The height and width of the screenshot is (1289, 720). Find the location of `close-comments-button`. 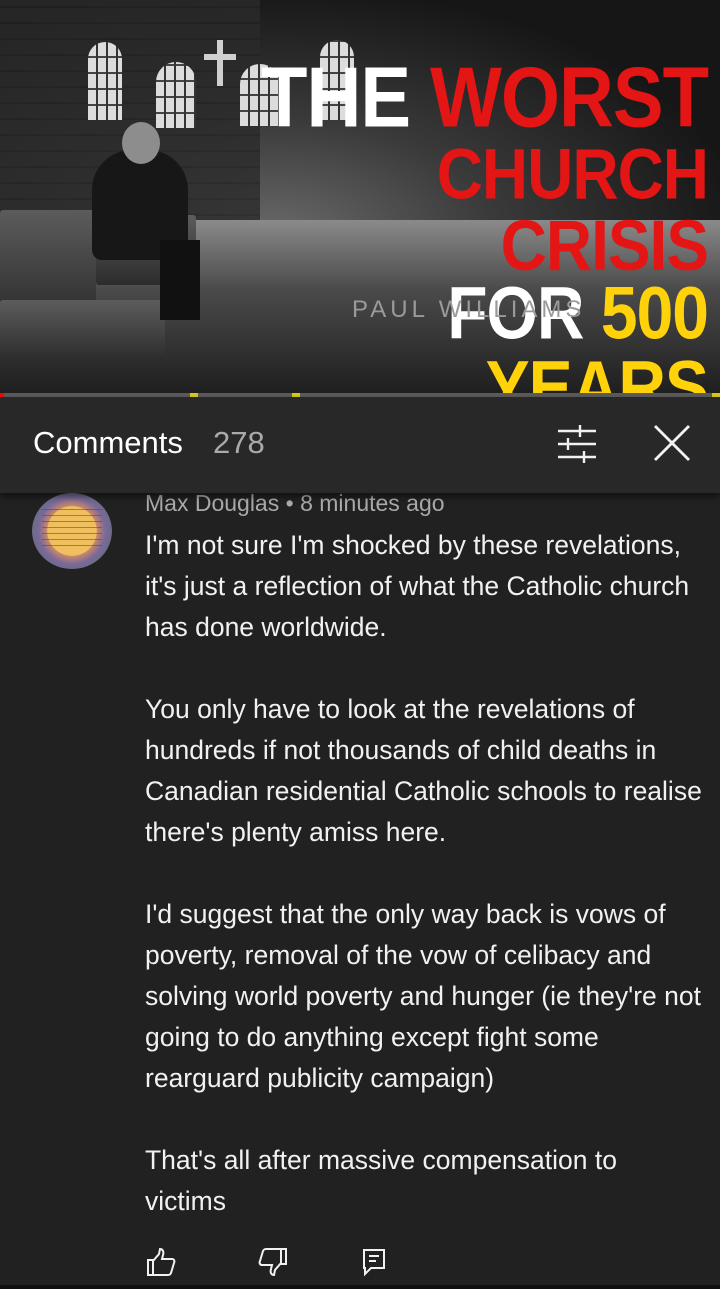

close-comments-button is located at coordinates (672, 443).